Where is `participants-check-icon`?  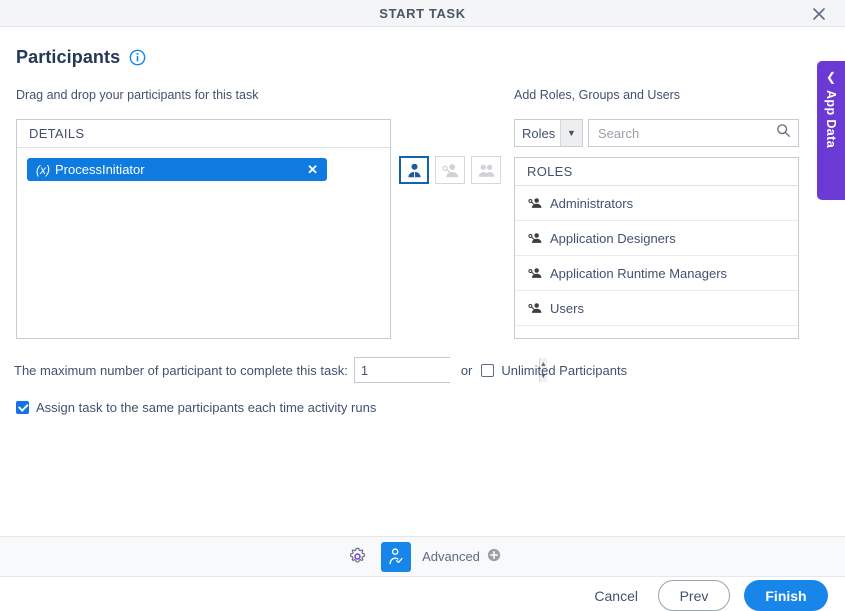 participants-check-icon is located at coordinates (396, 556).